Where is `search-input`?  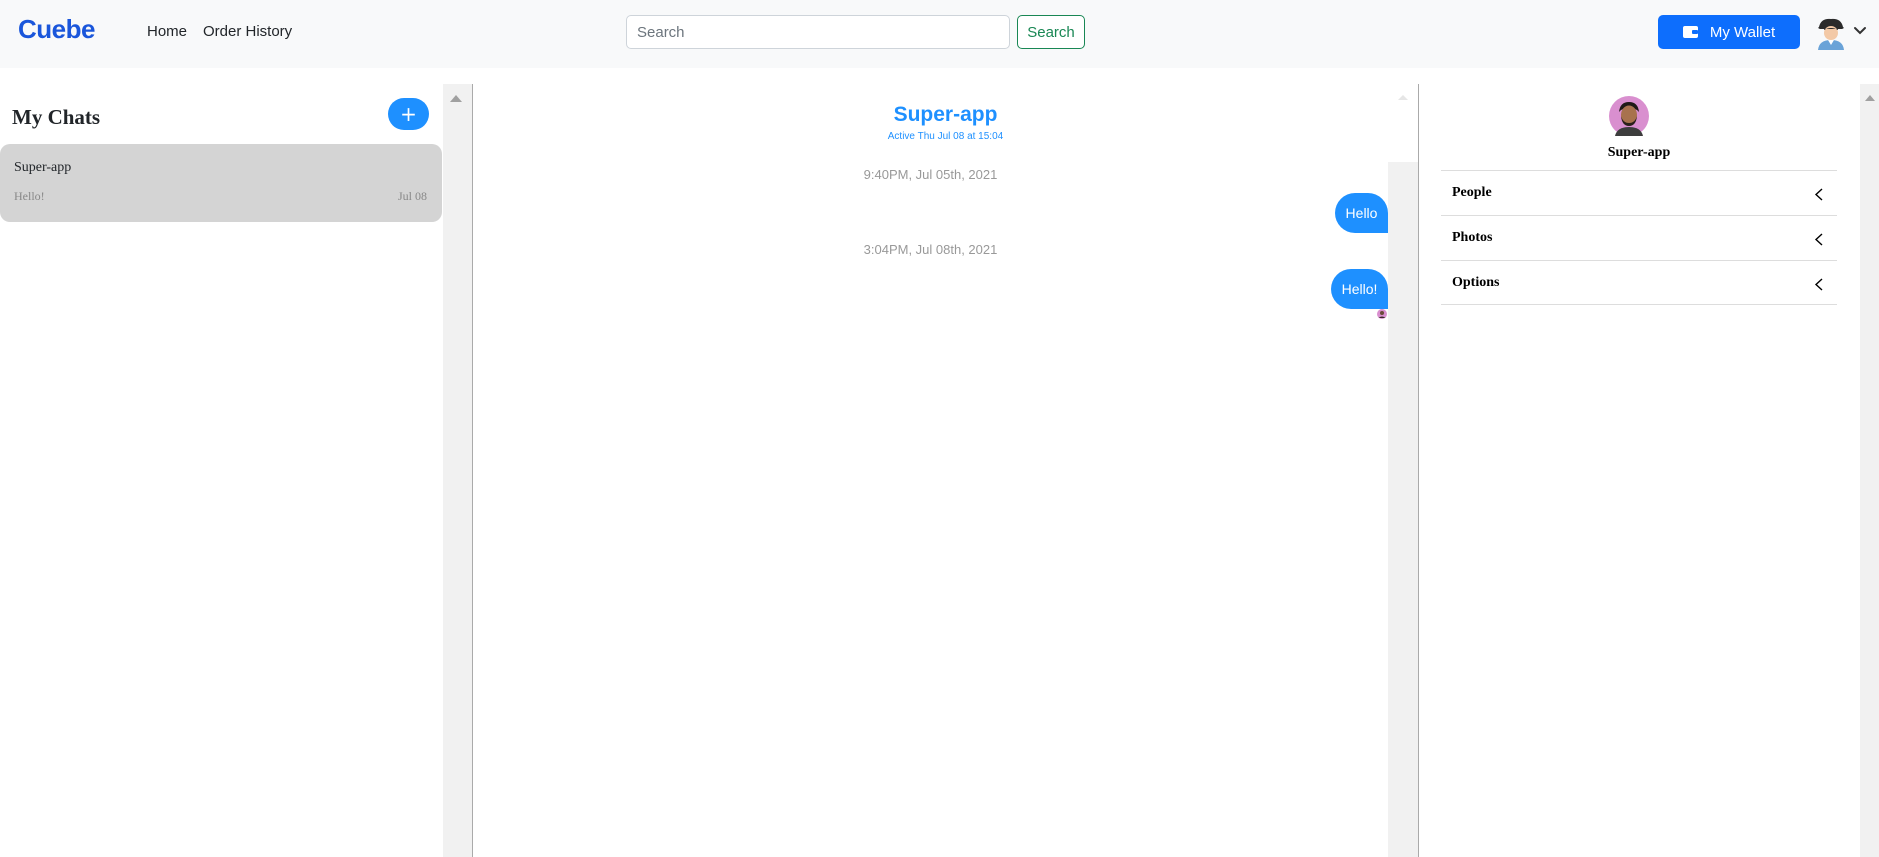
search-input is located at coordinates (818, 32).